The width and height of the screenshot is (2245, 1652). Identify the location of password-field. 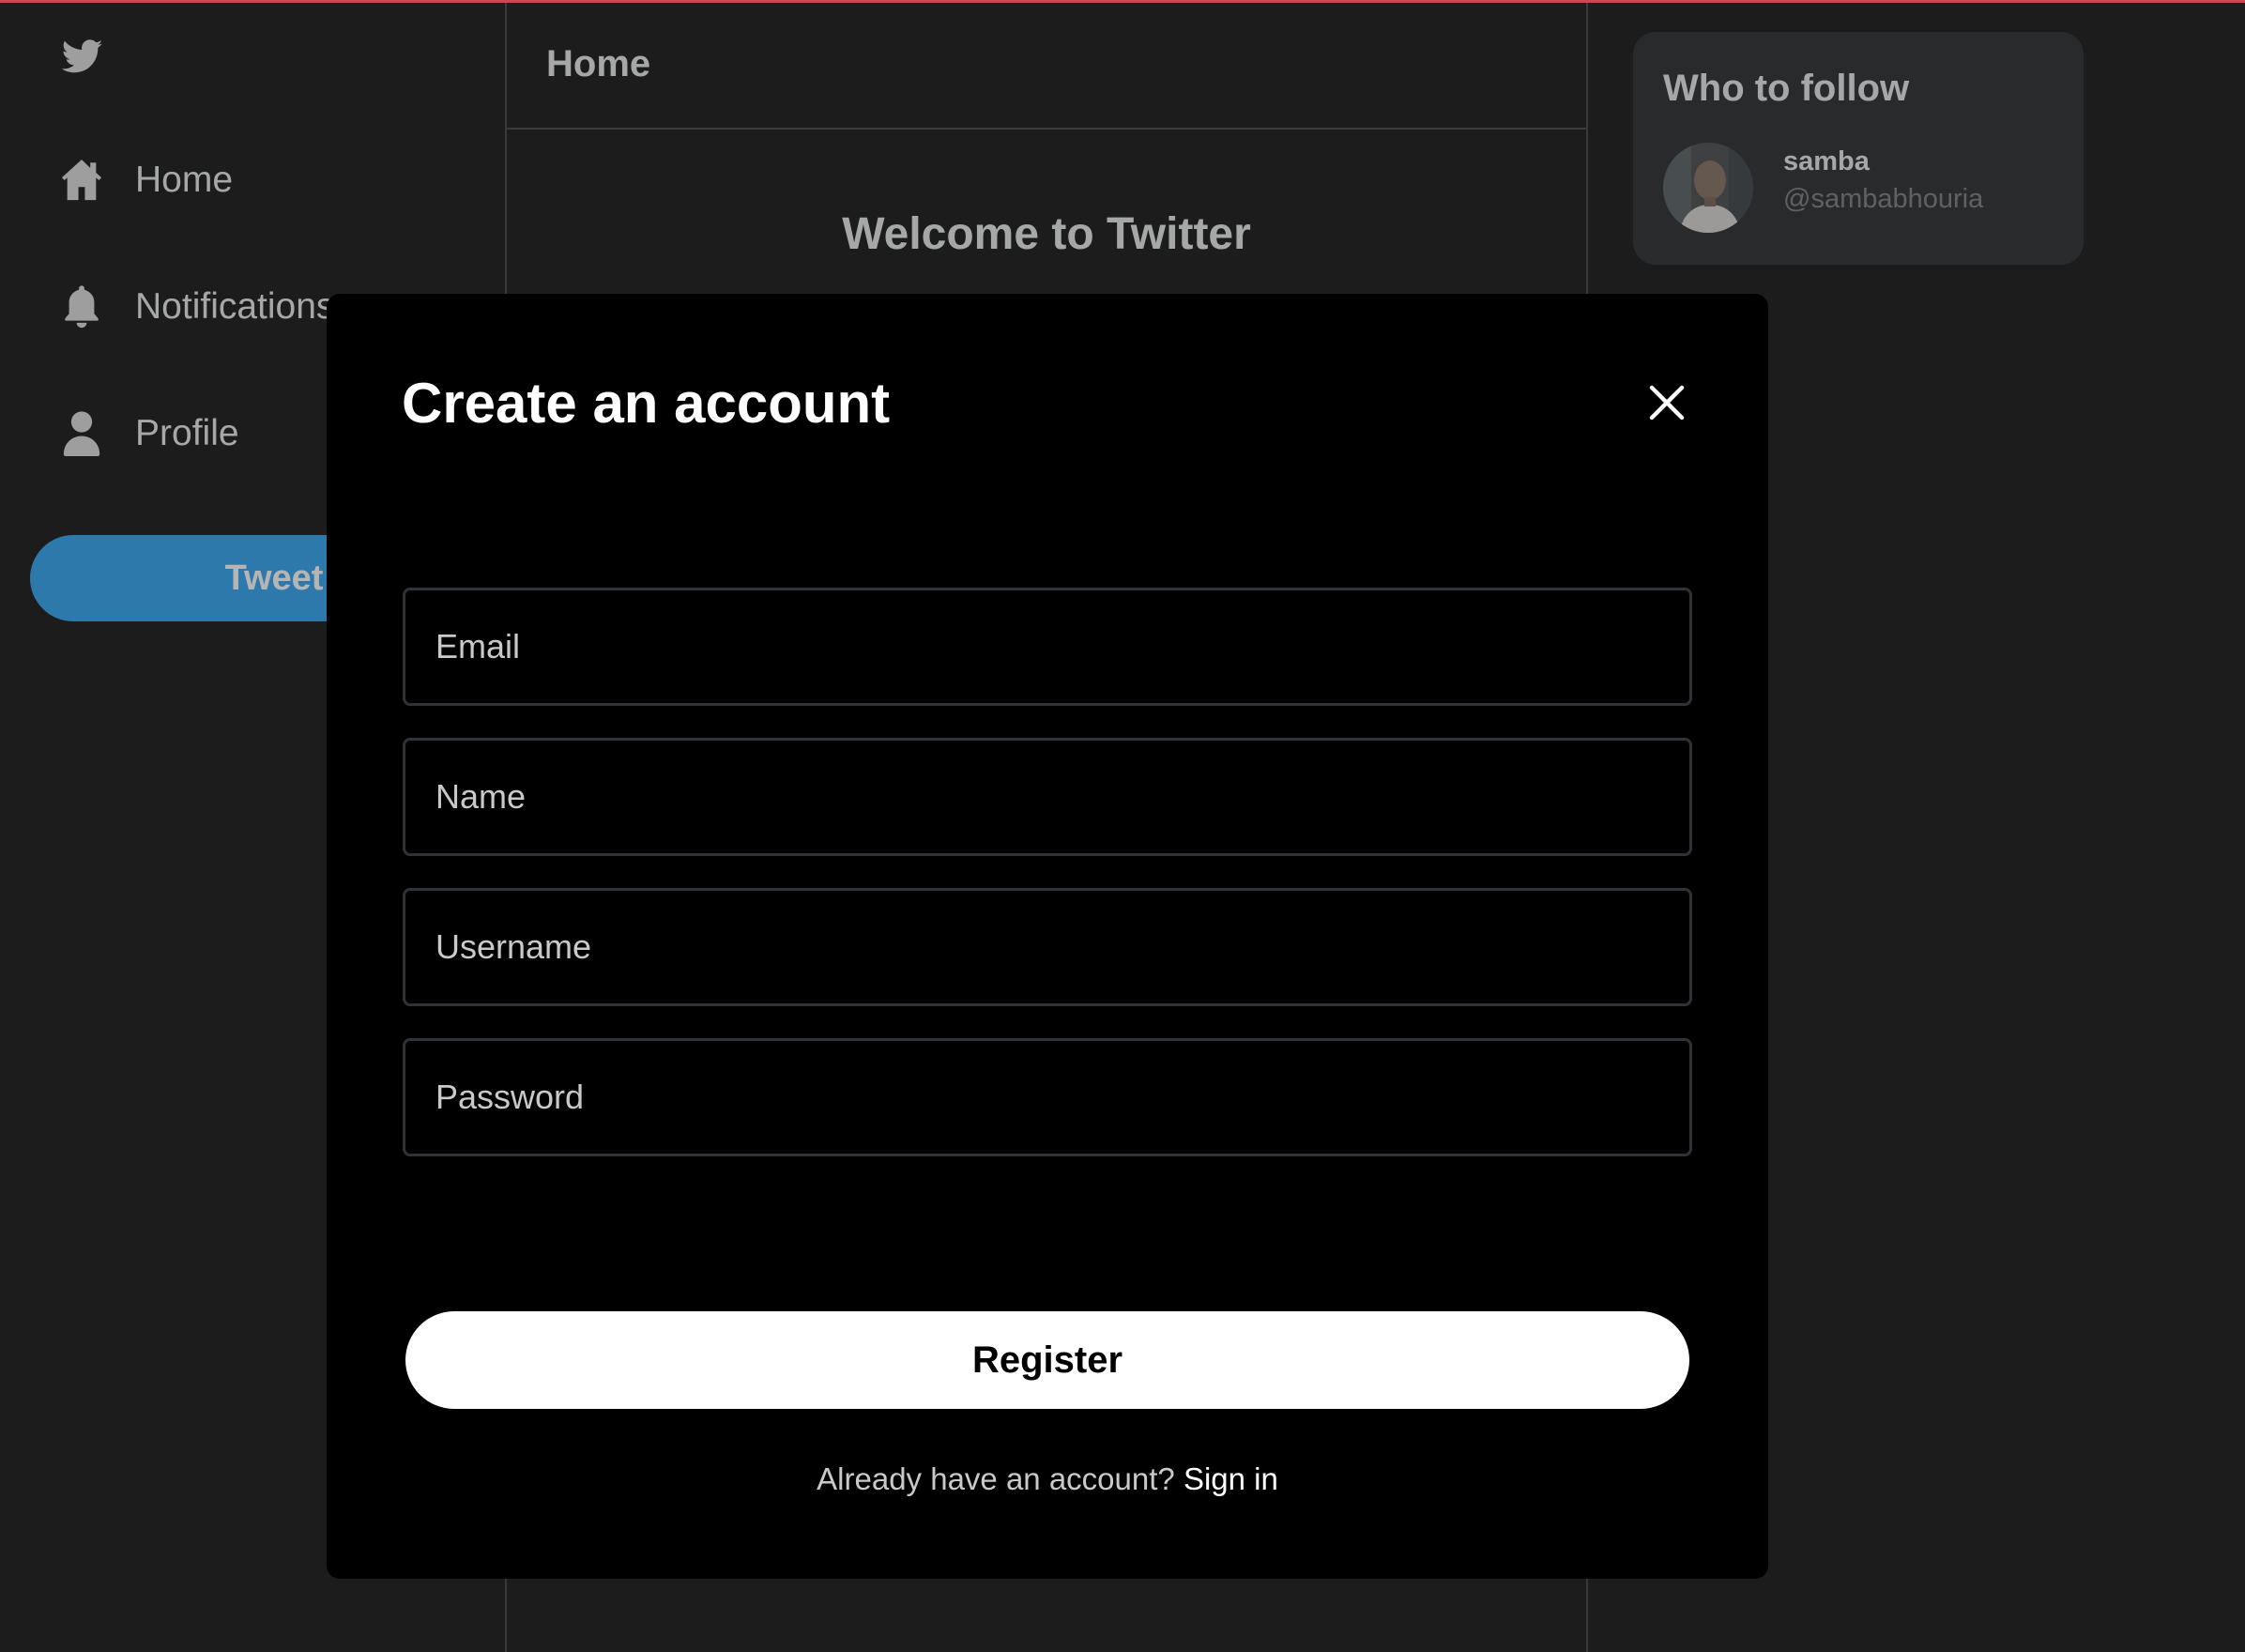
(1047, 1097).